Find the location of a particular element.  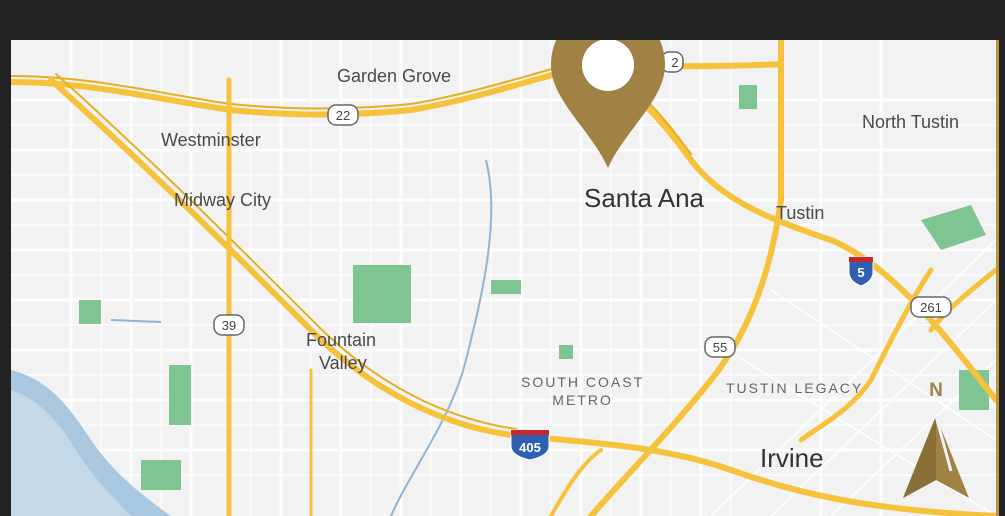

place-south-coast-metro: SOUTH COAST METRO is located at coordinates (582, 391).